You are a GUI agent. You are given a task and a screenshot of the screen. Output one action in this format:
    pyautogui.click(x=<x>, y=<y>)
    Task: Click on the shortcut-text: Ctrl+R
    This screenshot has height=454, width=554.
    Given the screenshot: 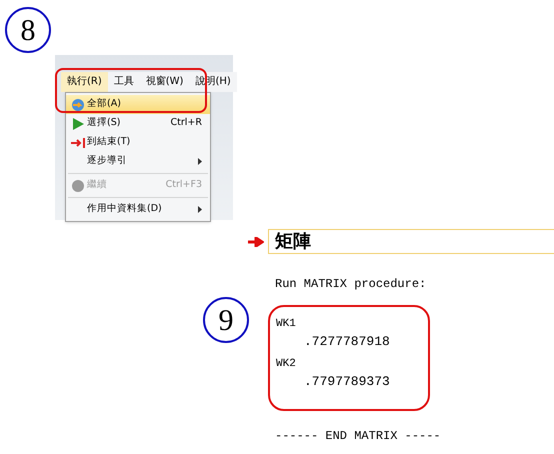 What is the action you would take?
    pyautogui.click(x=186, y=123)
    